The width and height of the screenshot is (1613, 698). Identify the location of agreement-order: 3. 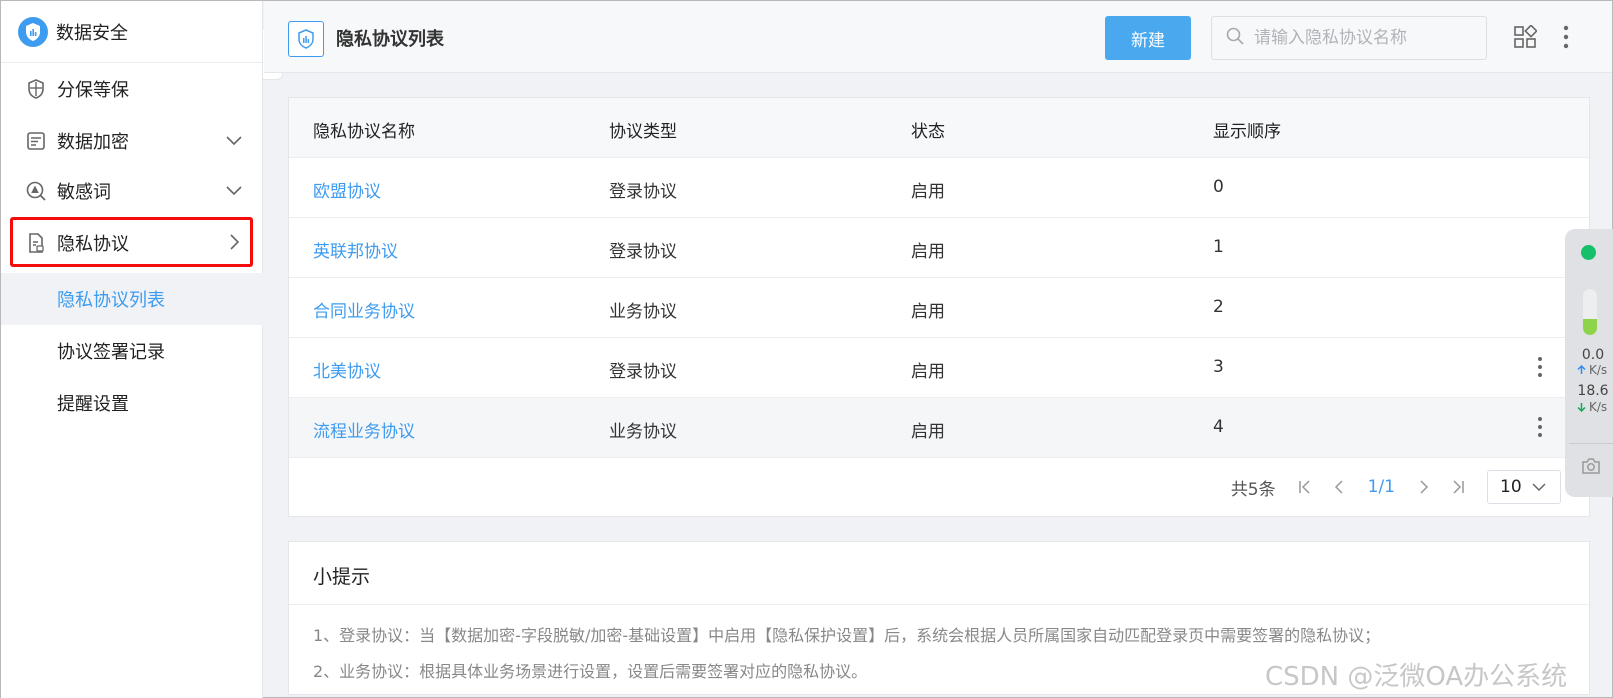
(1218, 367).